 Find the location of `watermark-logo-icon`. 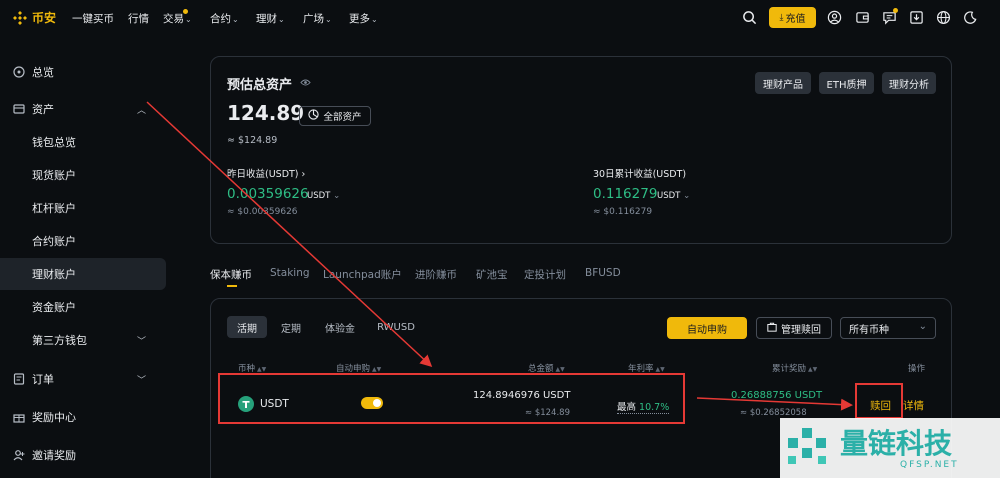

watermark-logo-icon is located at coordinates (810, 449).